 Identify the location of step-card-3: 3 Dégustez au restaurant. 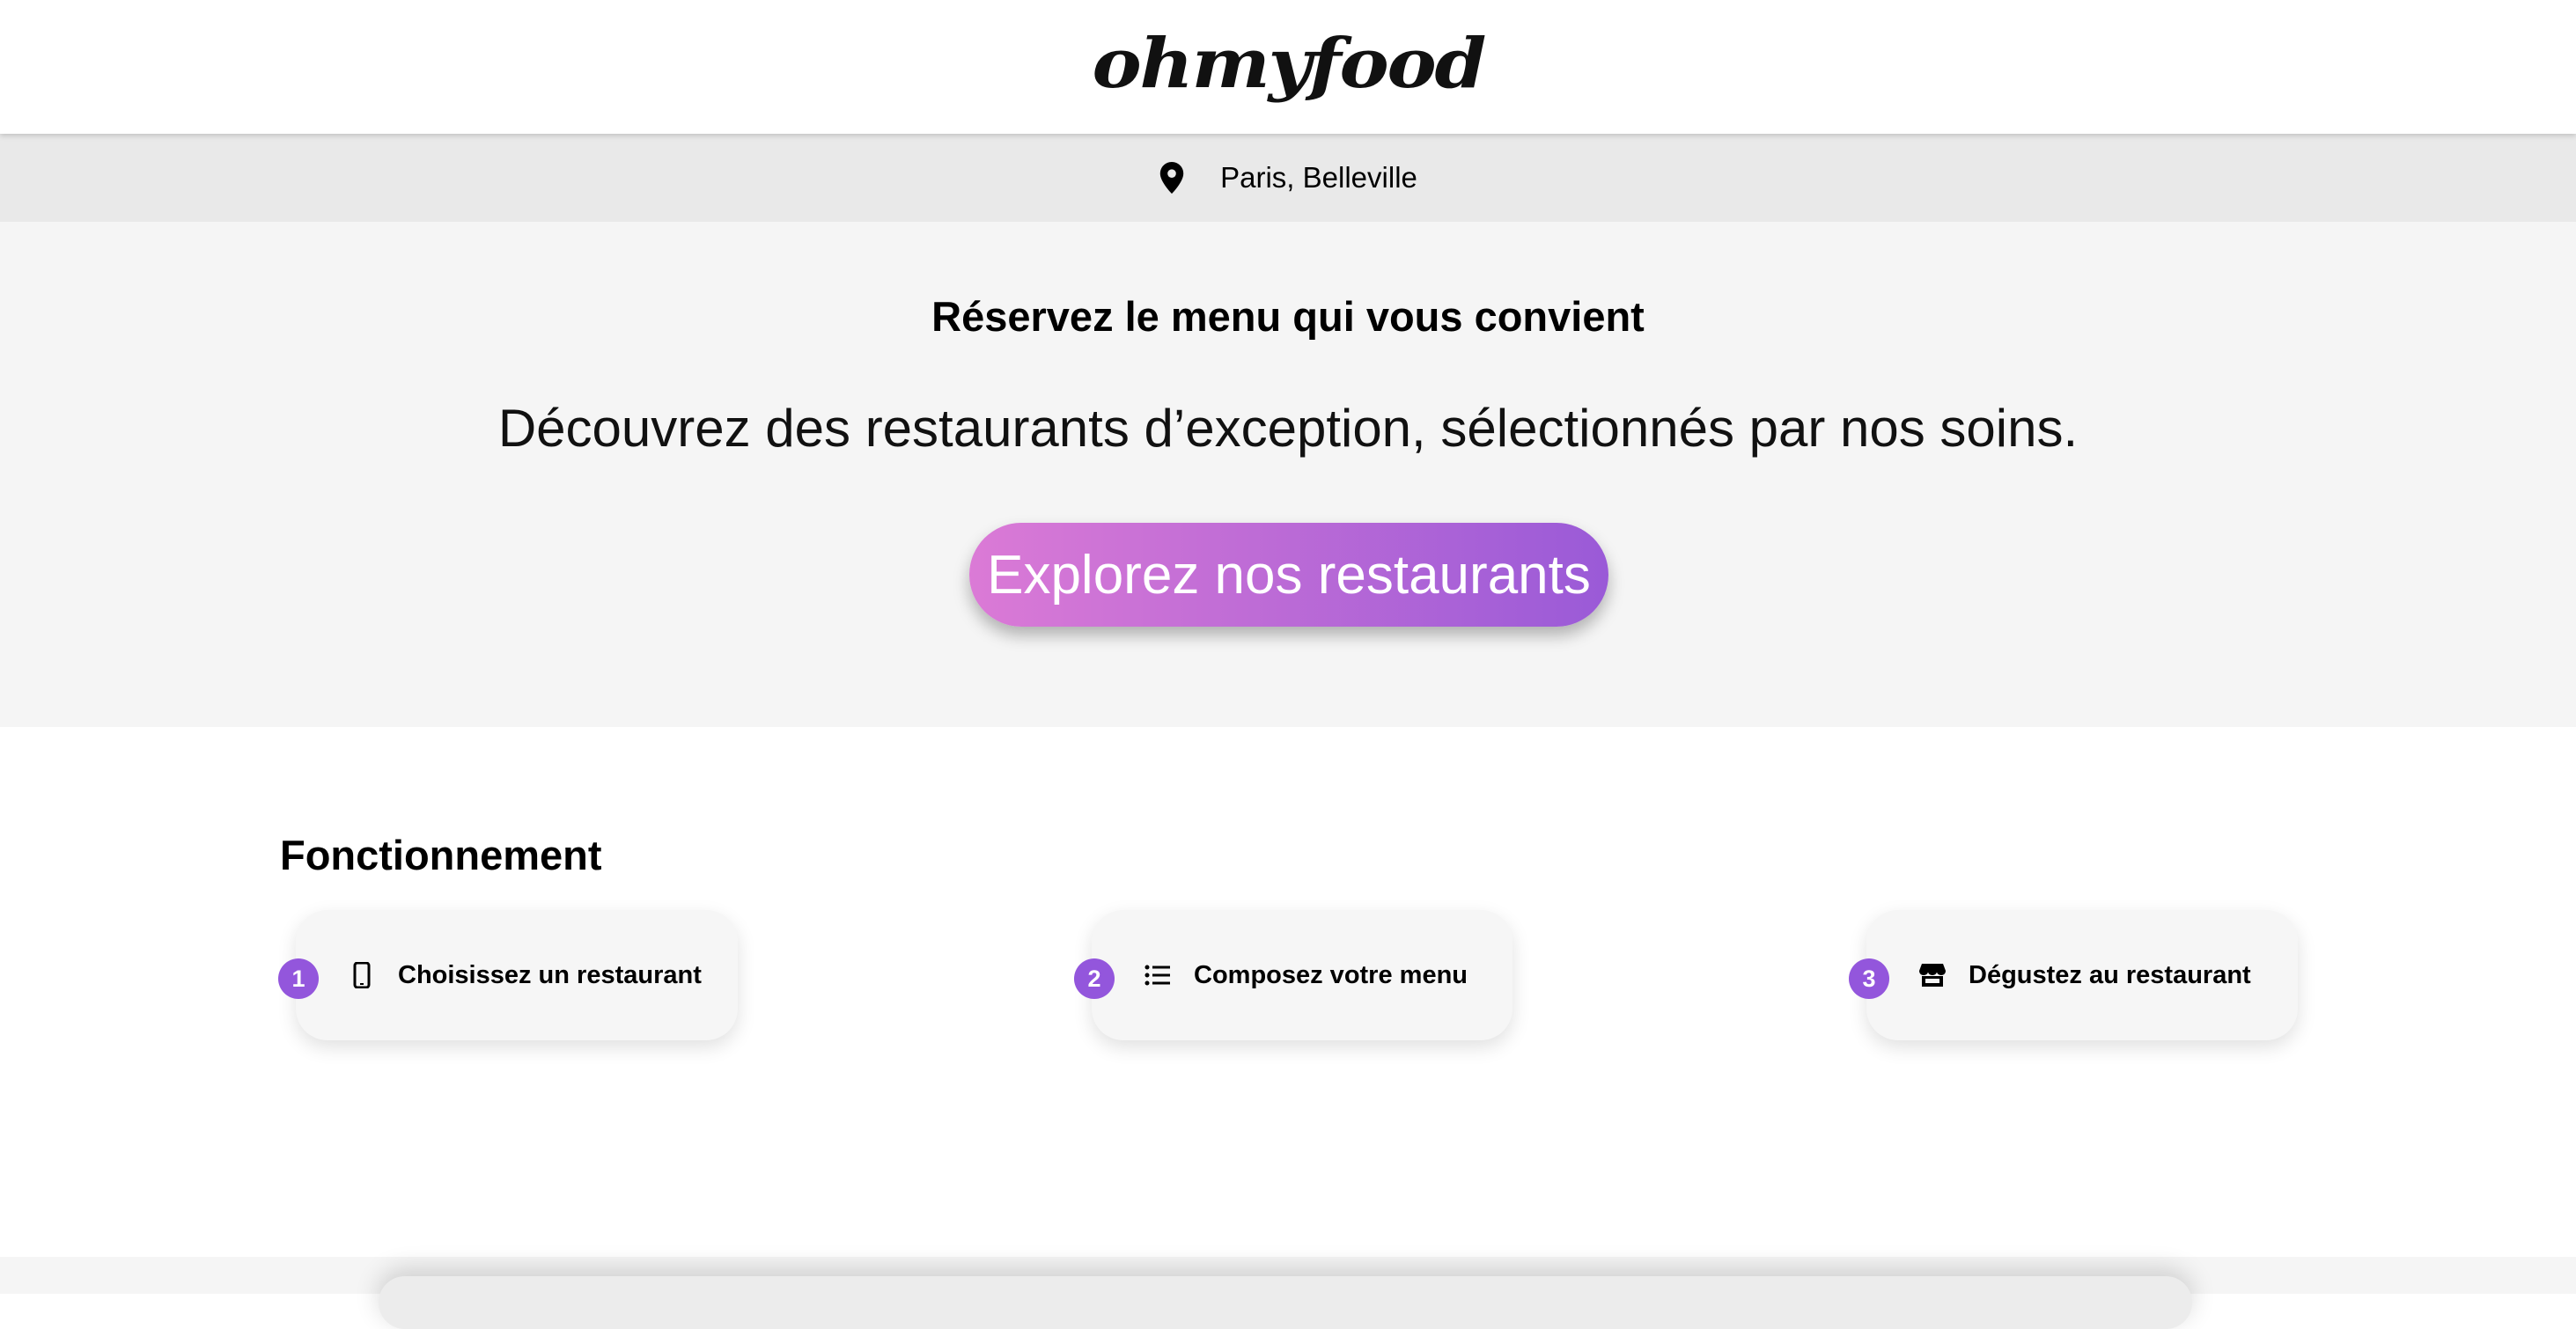
(2073, 975).